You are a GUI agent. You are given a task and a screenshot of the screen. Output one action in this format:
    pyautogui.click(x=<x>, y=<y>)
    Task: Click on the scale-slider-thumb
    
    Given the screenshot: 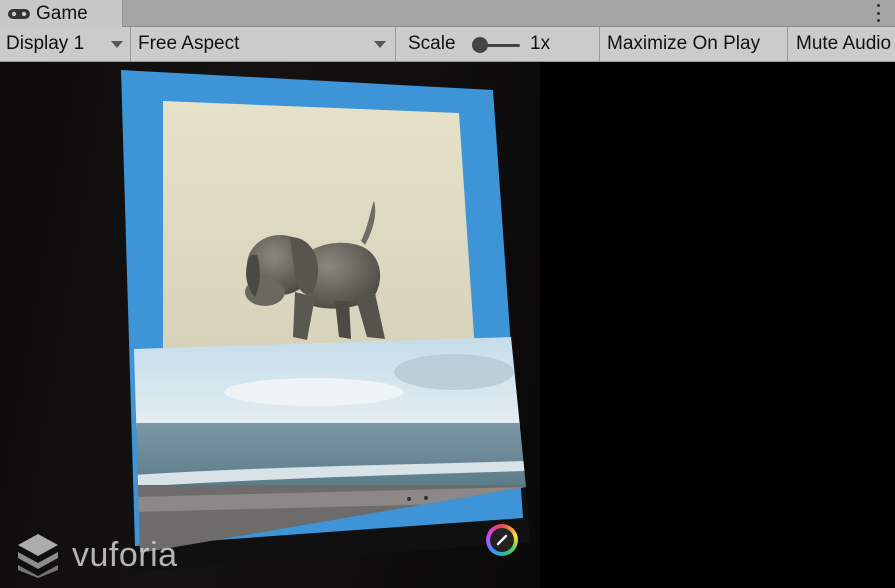 What is the action you would take?
    pyautogui.click(x=480, y=45)
    